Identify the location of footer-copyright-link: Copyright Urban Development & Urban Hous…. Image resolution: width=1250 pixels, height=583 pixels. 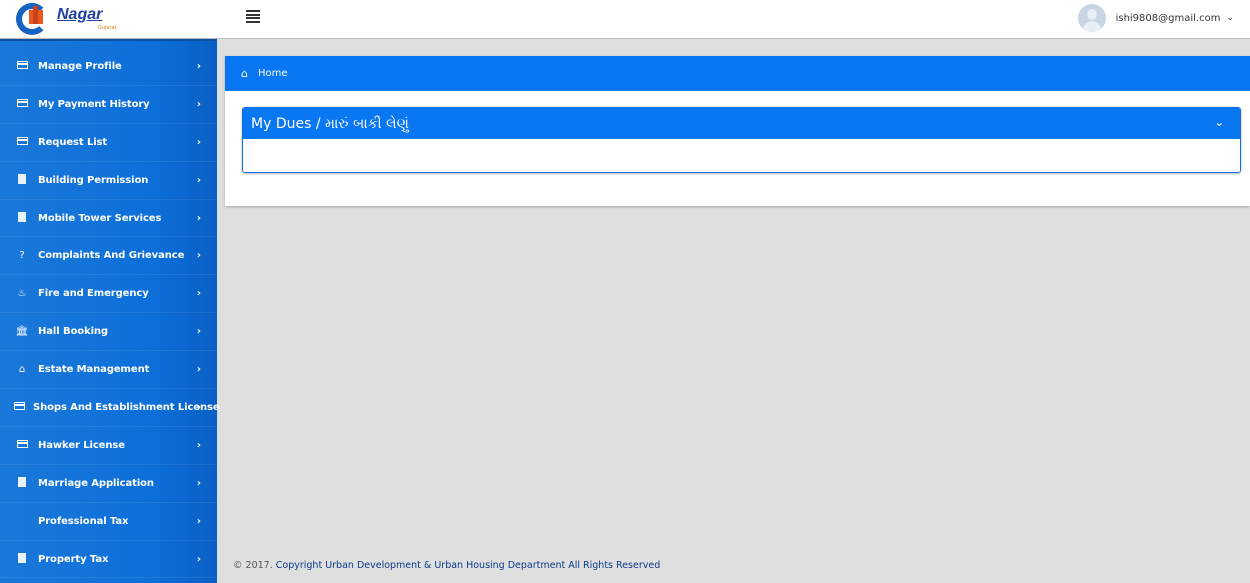
(468, 565).